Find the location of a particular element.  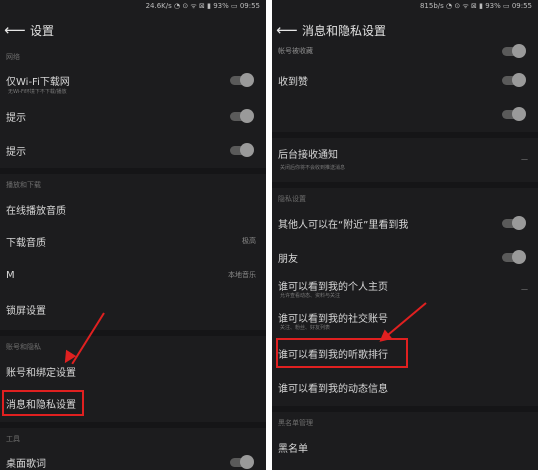

desktop-lyrics-toggle is located at coordinates (242, 461).